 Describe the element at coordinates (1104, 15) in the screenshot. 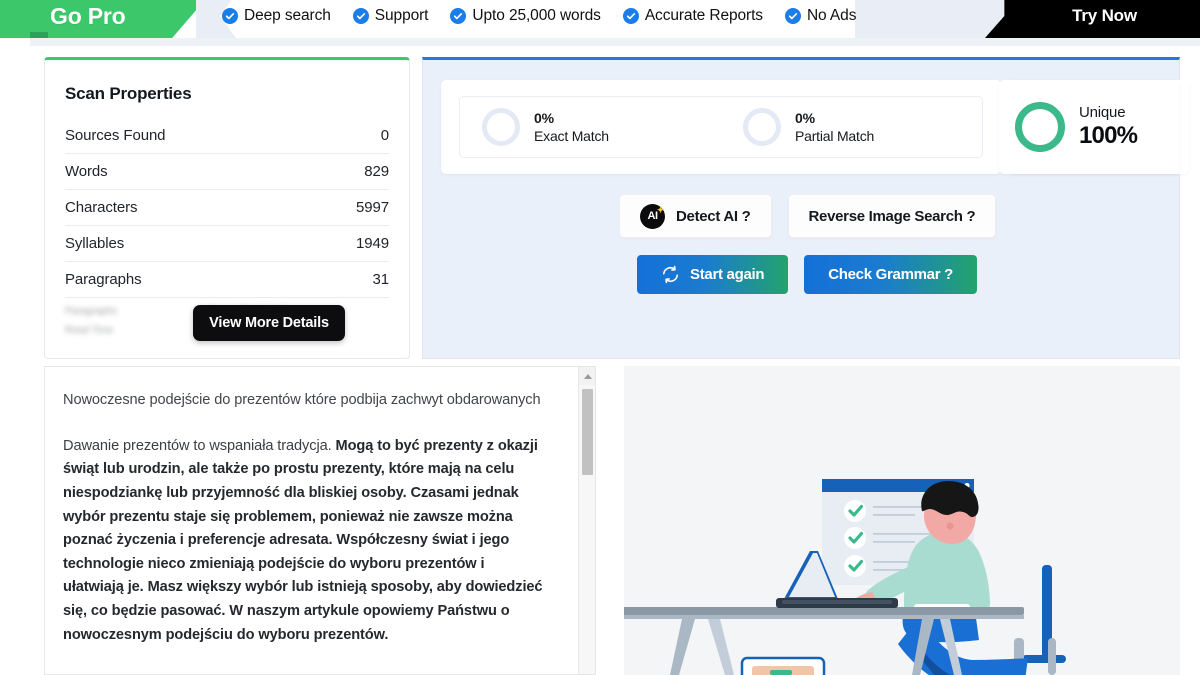

I see `try-now-label: Try Now` at that location.